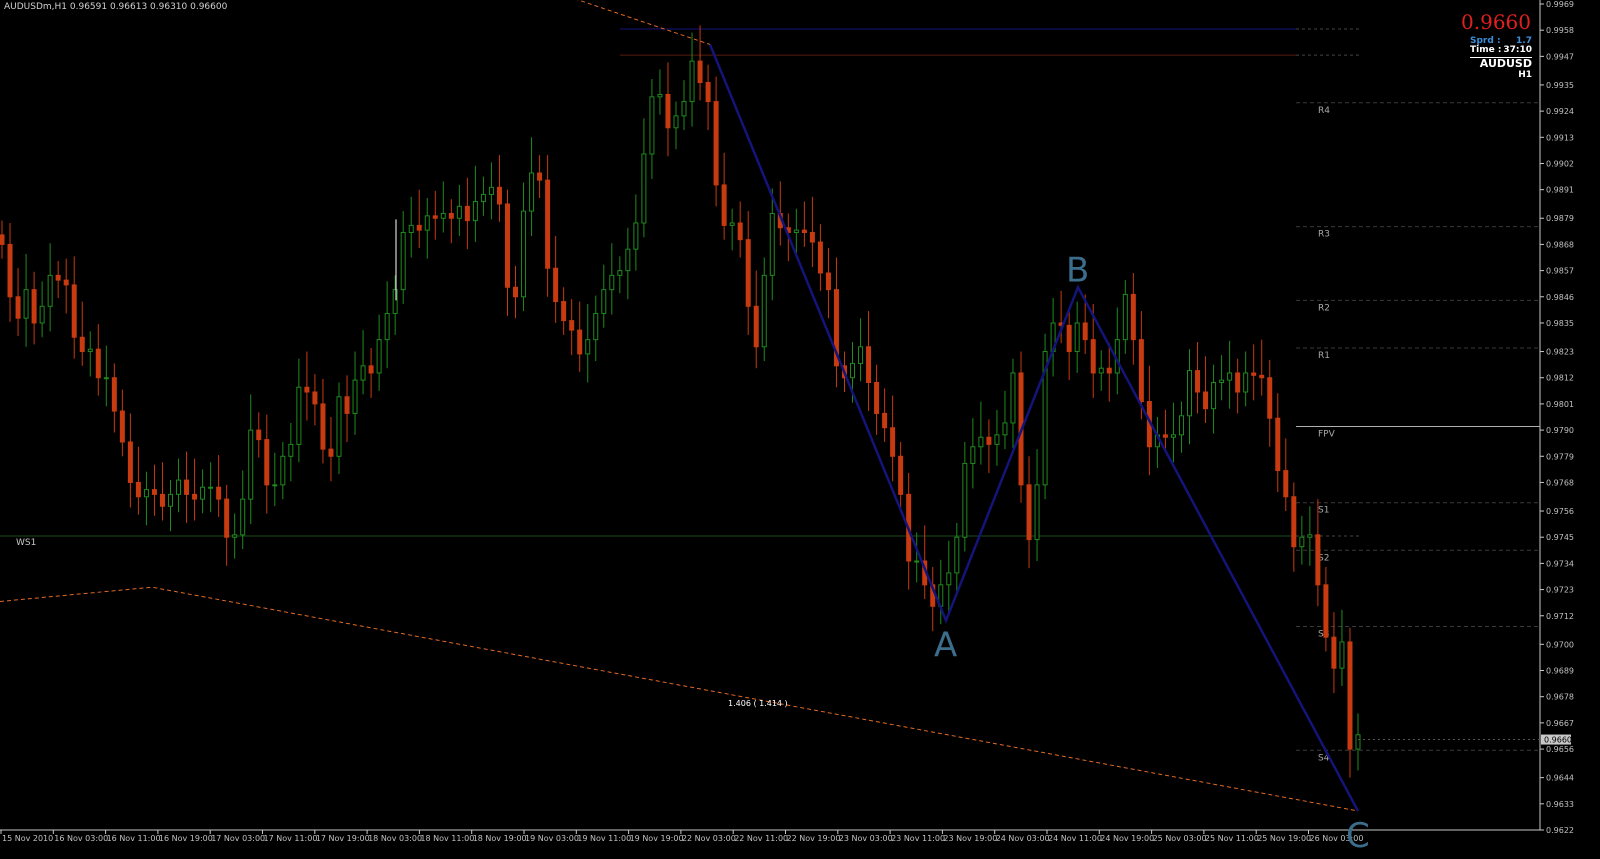 Image resolution: width=1600 pixels, height=859 pixels. I want to click on time-tick-label: 19 Nov 03:00, so click(552, 838).